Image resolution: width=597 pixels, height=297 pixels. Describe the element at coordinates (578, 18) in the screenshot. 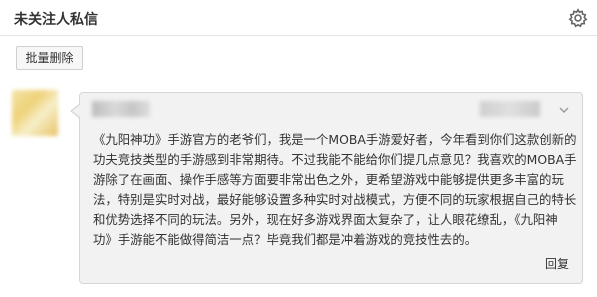

I see `gear-icon` at that location.